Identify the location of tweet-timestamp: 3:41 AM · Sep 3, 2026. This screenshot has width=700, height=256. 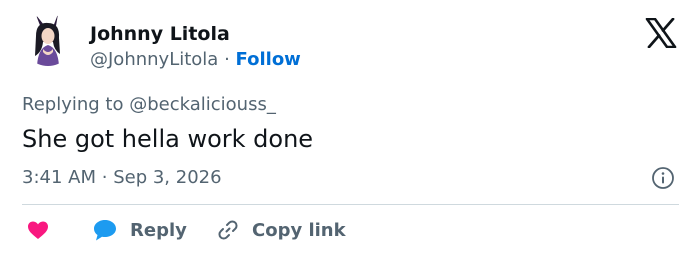
(122, 178).